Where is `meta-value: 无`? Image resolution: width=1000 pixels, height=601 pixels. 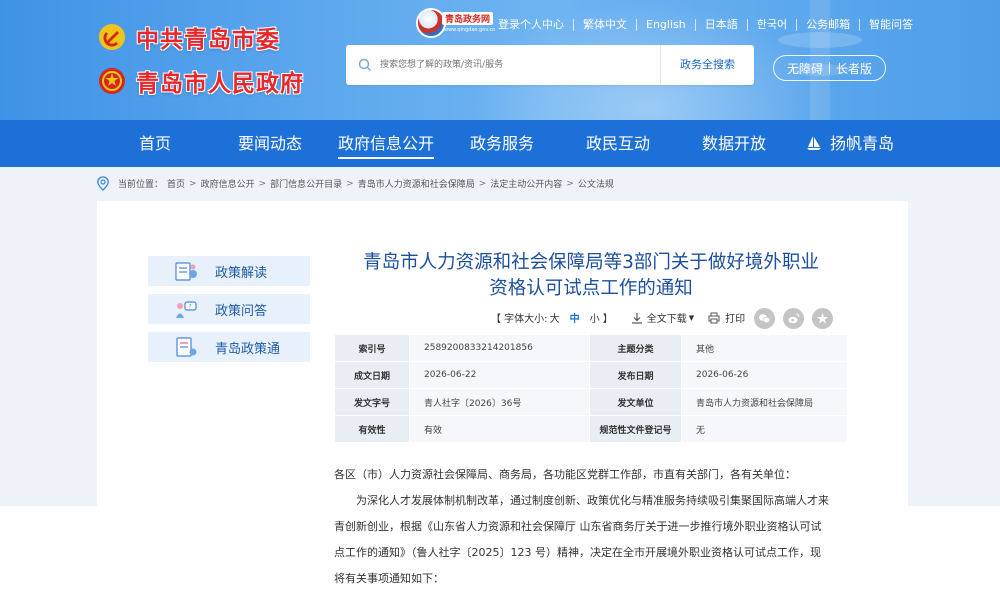 meta-value: 无 is located at coordinates (764, 429).